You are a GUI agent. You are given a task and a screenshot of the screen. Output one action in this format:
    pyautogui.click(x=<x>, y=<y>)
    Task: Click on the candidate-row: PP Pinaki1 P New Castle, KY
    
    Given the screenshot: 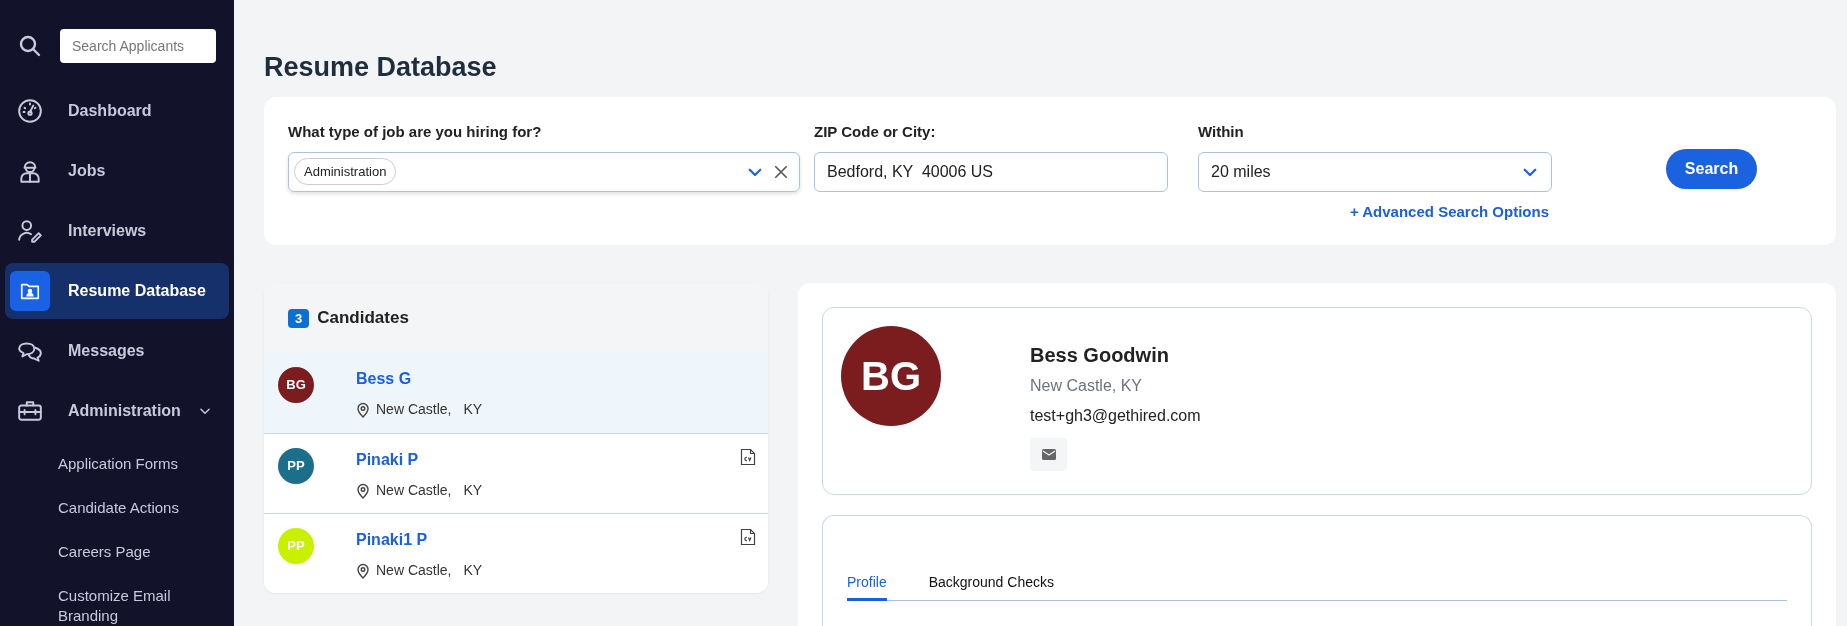 What is the action you would take?
    pyautogui.click(x=516, y=553)
    